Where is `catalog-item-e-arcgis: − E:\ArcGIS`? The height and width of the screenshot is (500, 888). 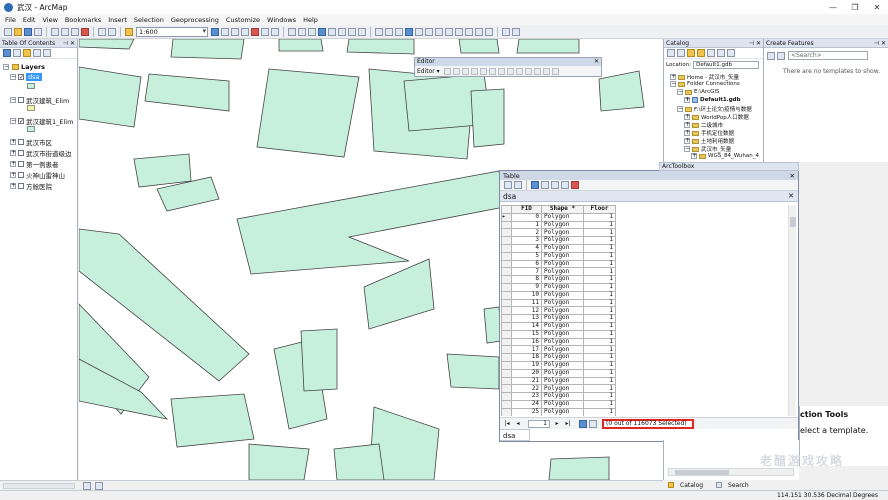
catalog-item-e-arcgis: − E:\ArcGIS is located at coordinates (698, 92).